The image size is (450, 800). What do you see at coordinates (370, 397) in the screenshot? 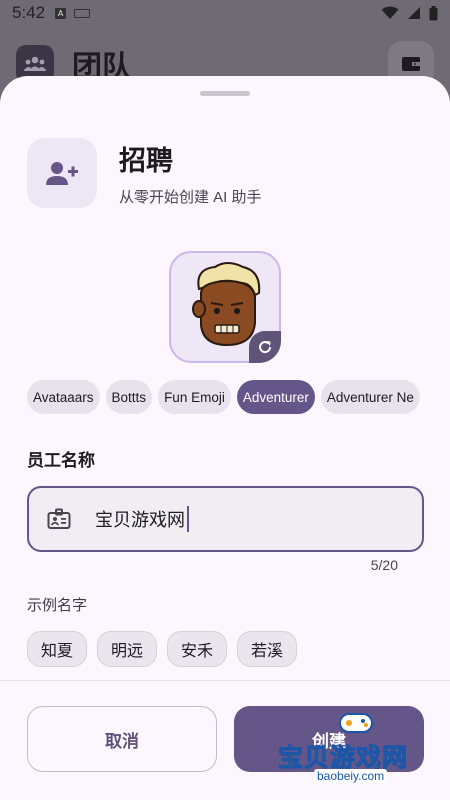
I see `style-chip-adventurer-neutral: Adventurer Ne` at bounding box center [370, 397].